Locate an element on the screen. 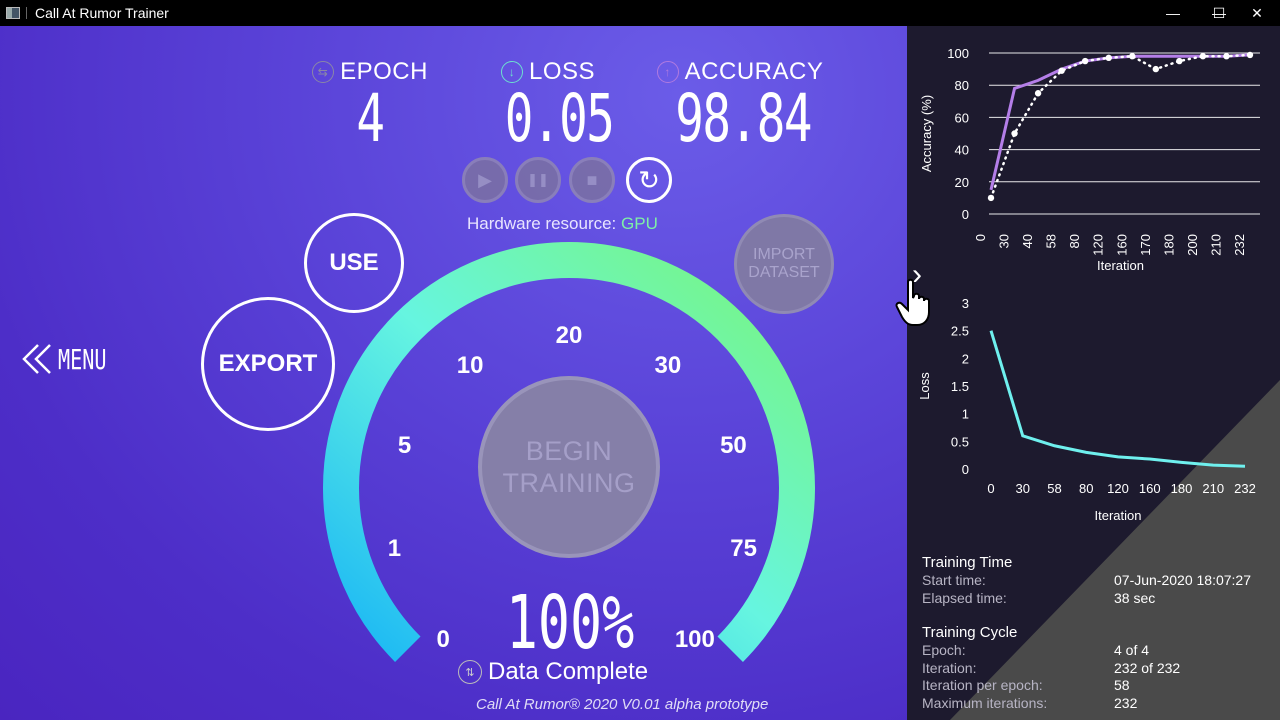 The image size is (1280, 720). close-window-button: ✕ is located at coordinates (1257, 13).